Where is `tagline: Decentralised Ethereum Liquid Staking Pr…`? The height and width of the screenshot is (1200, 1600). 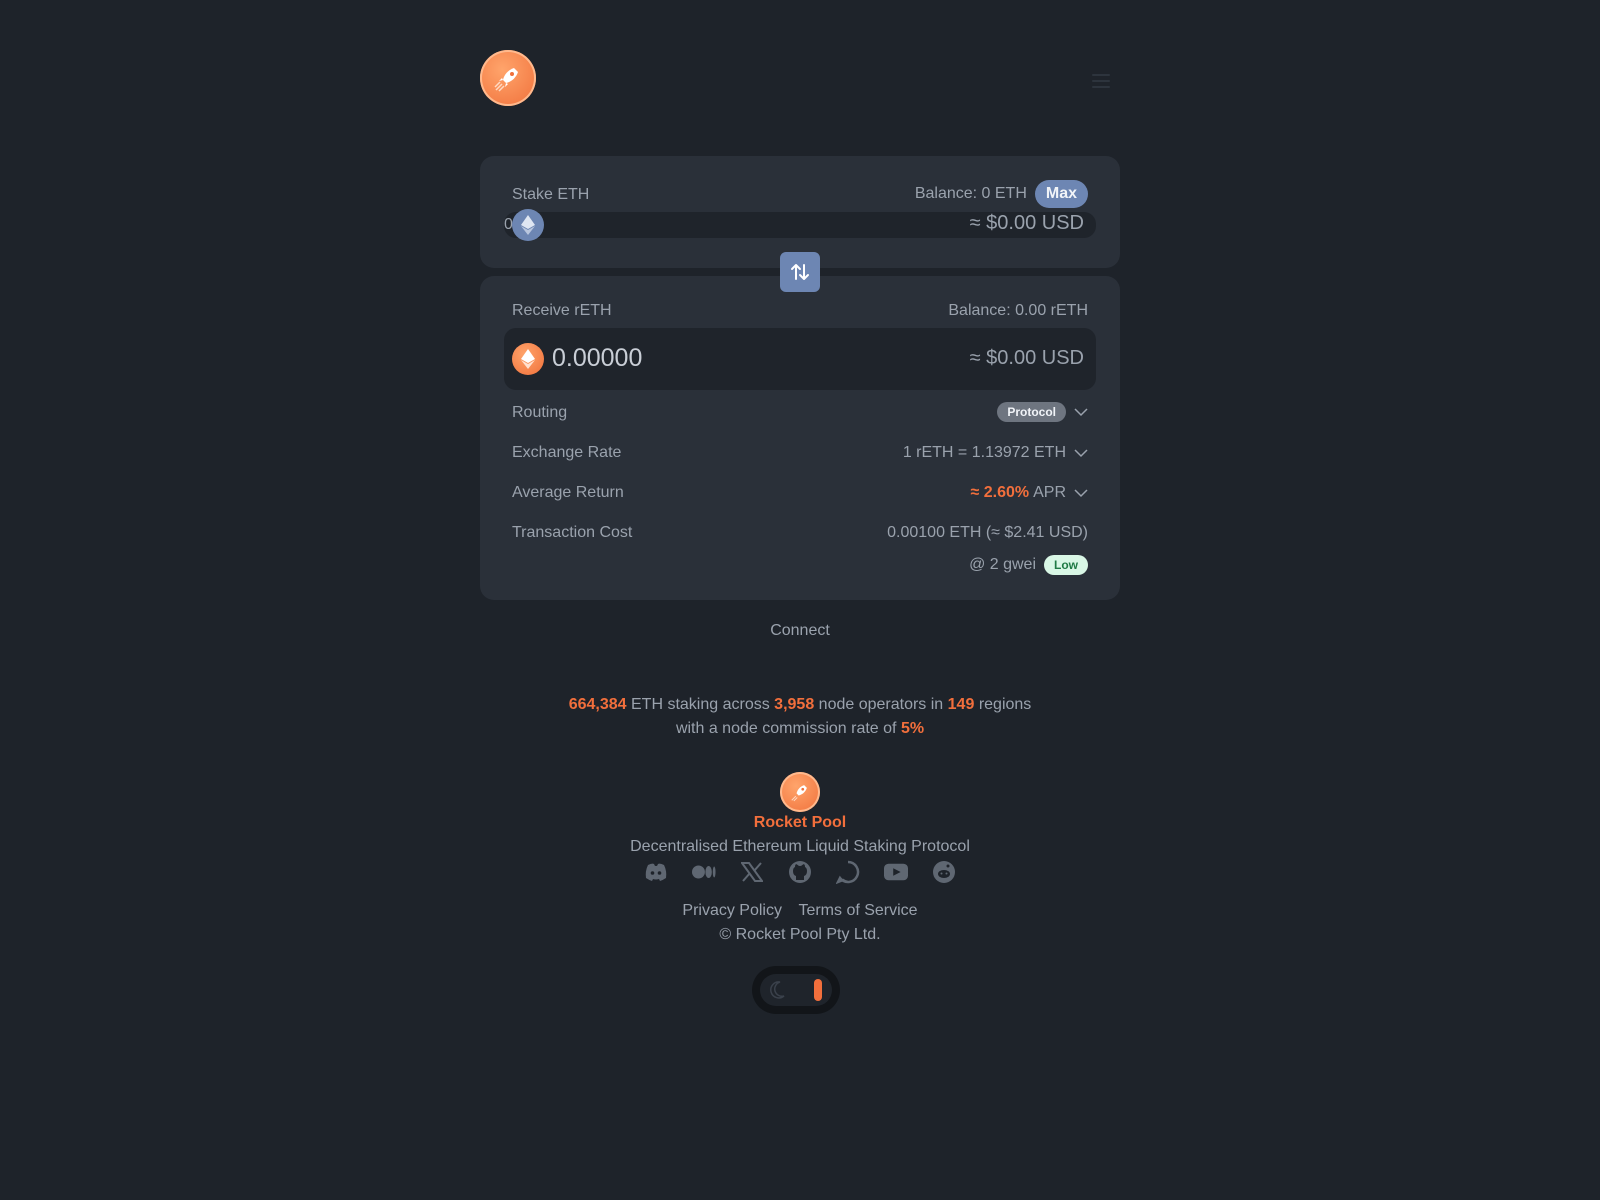
tagline: Decentralised Ethereum Liquid Staking Pr… is located at coordinates (800, 846).